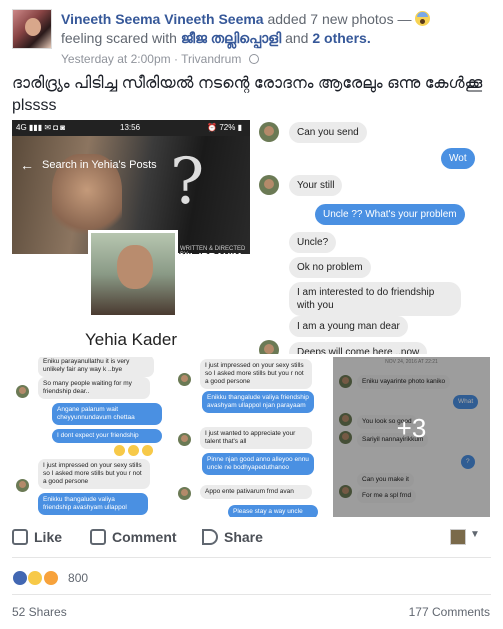  Describe the element at coordinates (32, 29) in the screenshot. I see `author-avatar` at that location.